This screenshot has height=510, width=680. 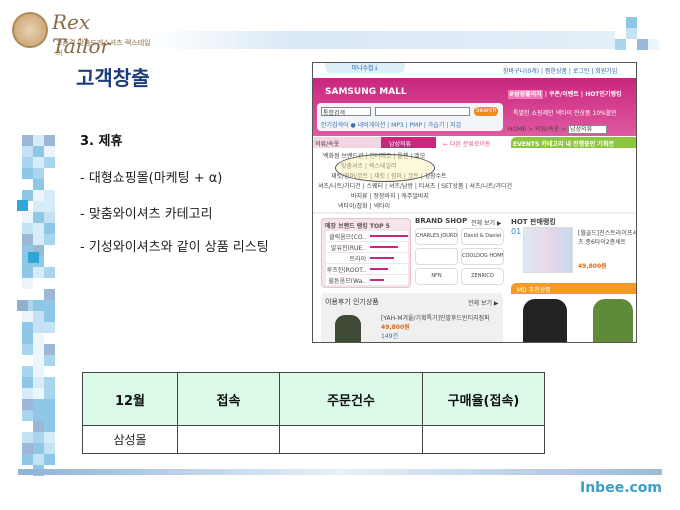 I want to click on bullet-1: - 대형쇼핑몰(마케팅 + α), so click(x=151, y=178).